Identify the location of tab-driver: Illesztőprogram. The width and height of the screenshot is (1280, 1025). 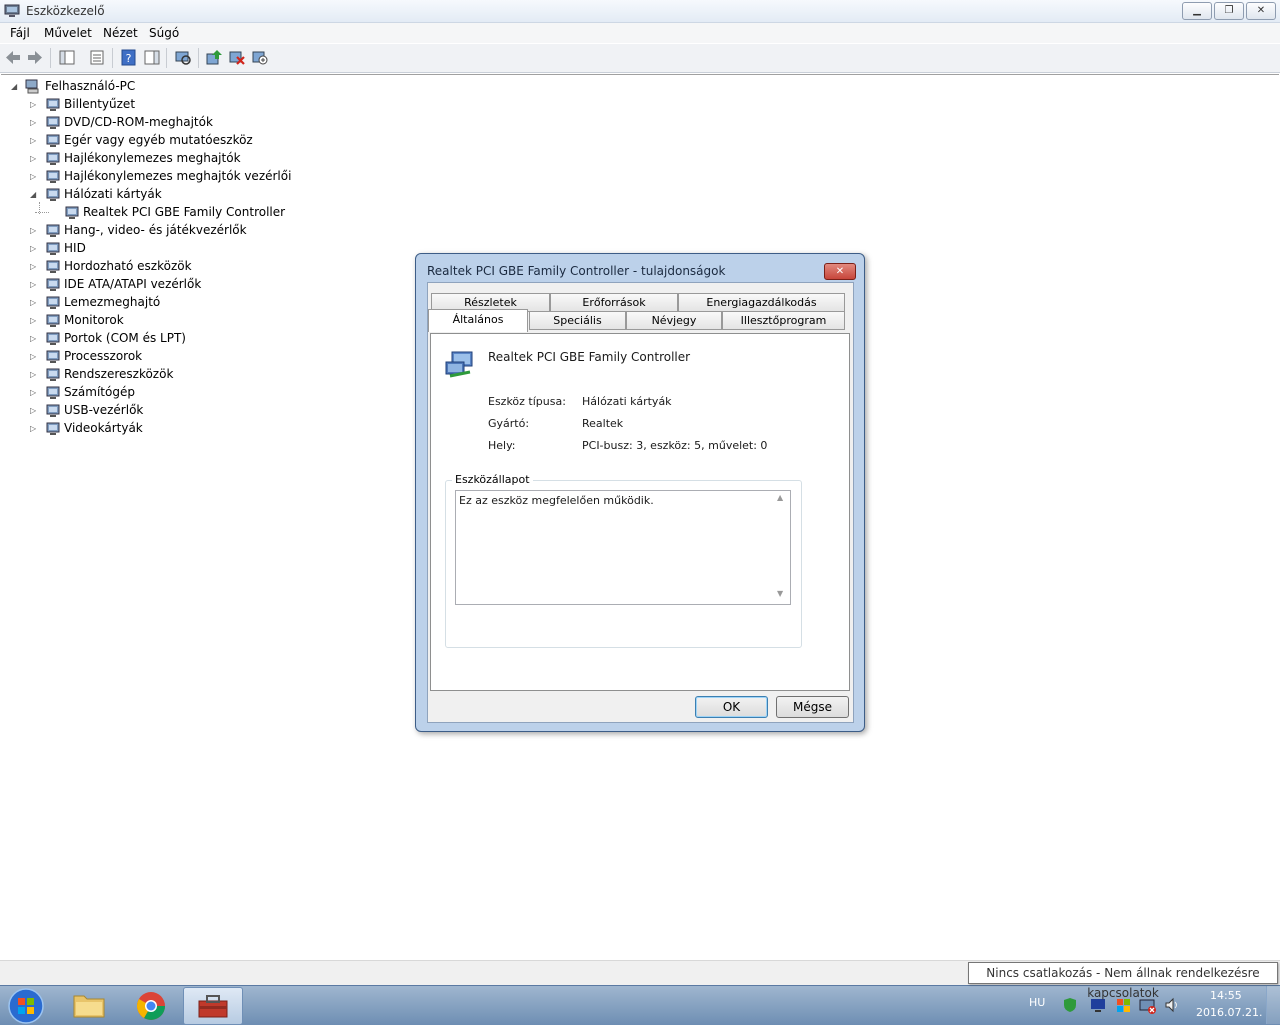
(783, 320).